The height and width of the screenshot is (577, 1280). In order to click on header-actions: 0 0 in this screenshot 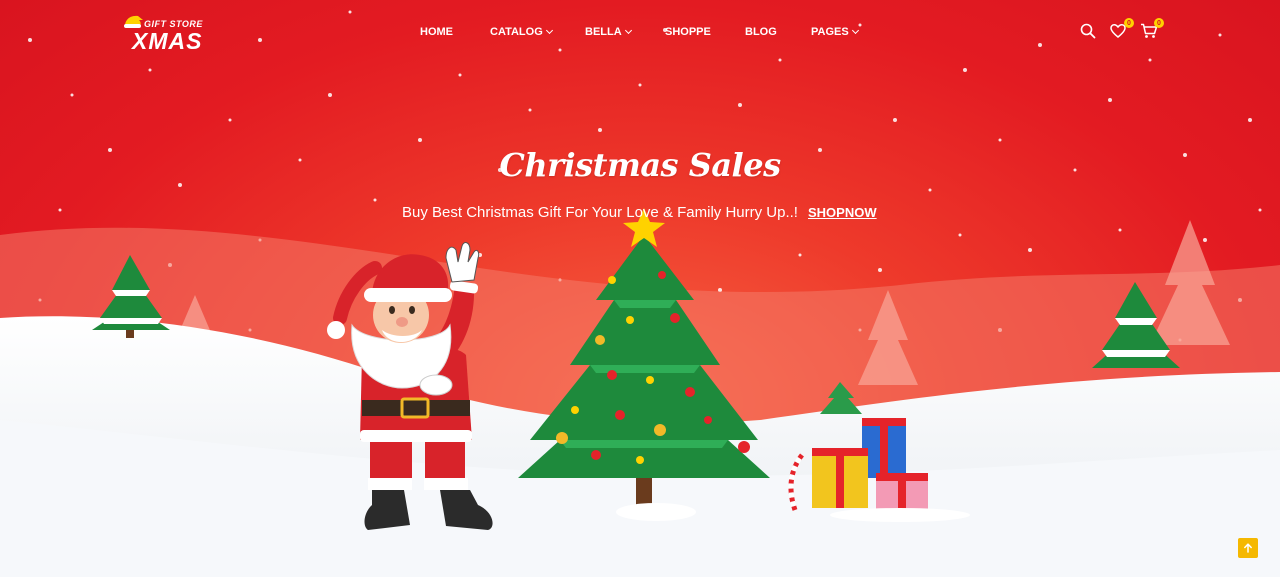, I will do `click(1123, 31)`.